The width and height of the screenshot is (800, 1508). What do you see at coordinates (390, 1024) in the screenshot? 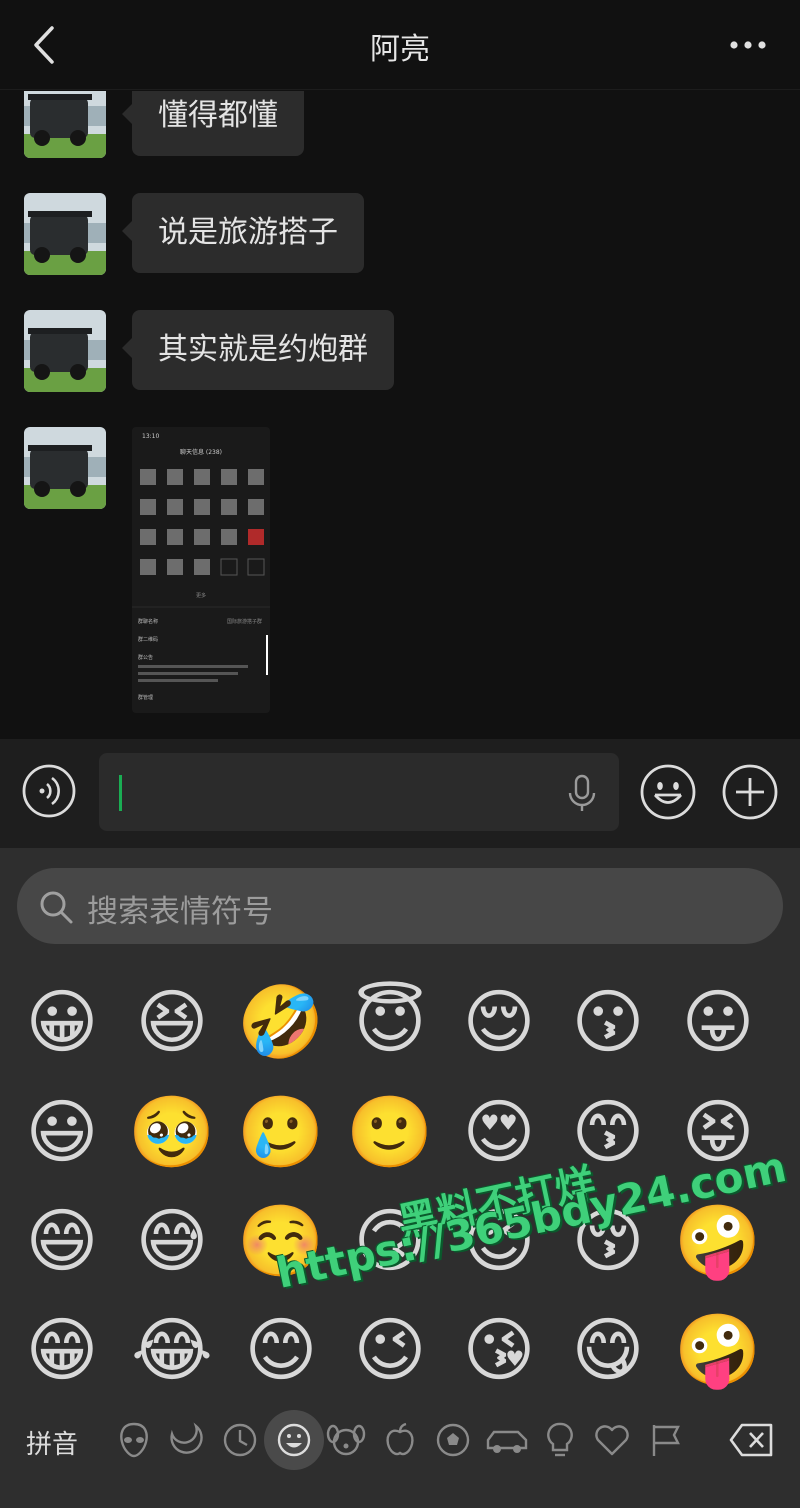
I see `emoji: 😇` at bounding box center [390, 1024].